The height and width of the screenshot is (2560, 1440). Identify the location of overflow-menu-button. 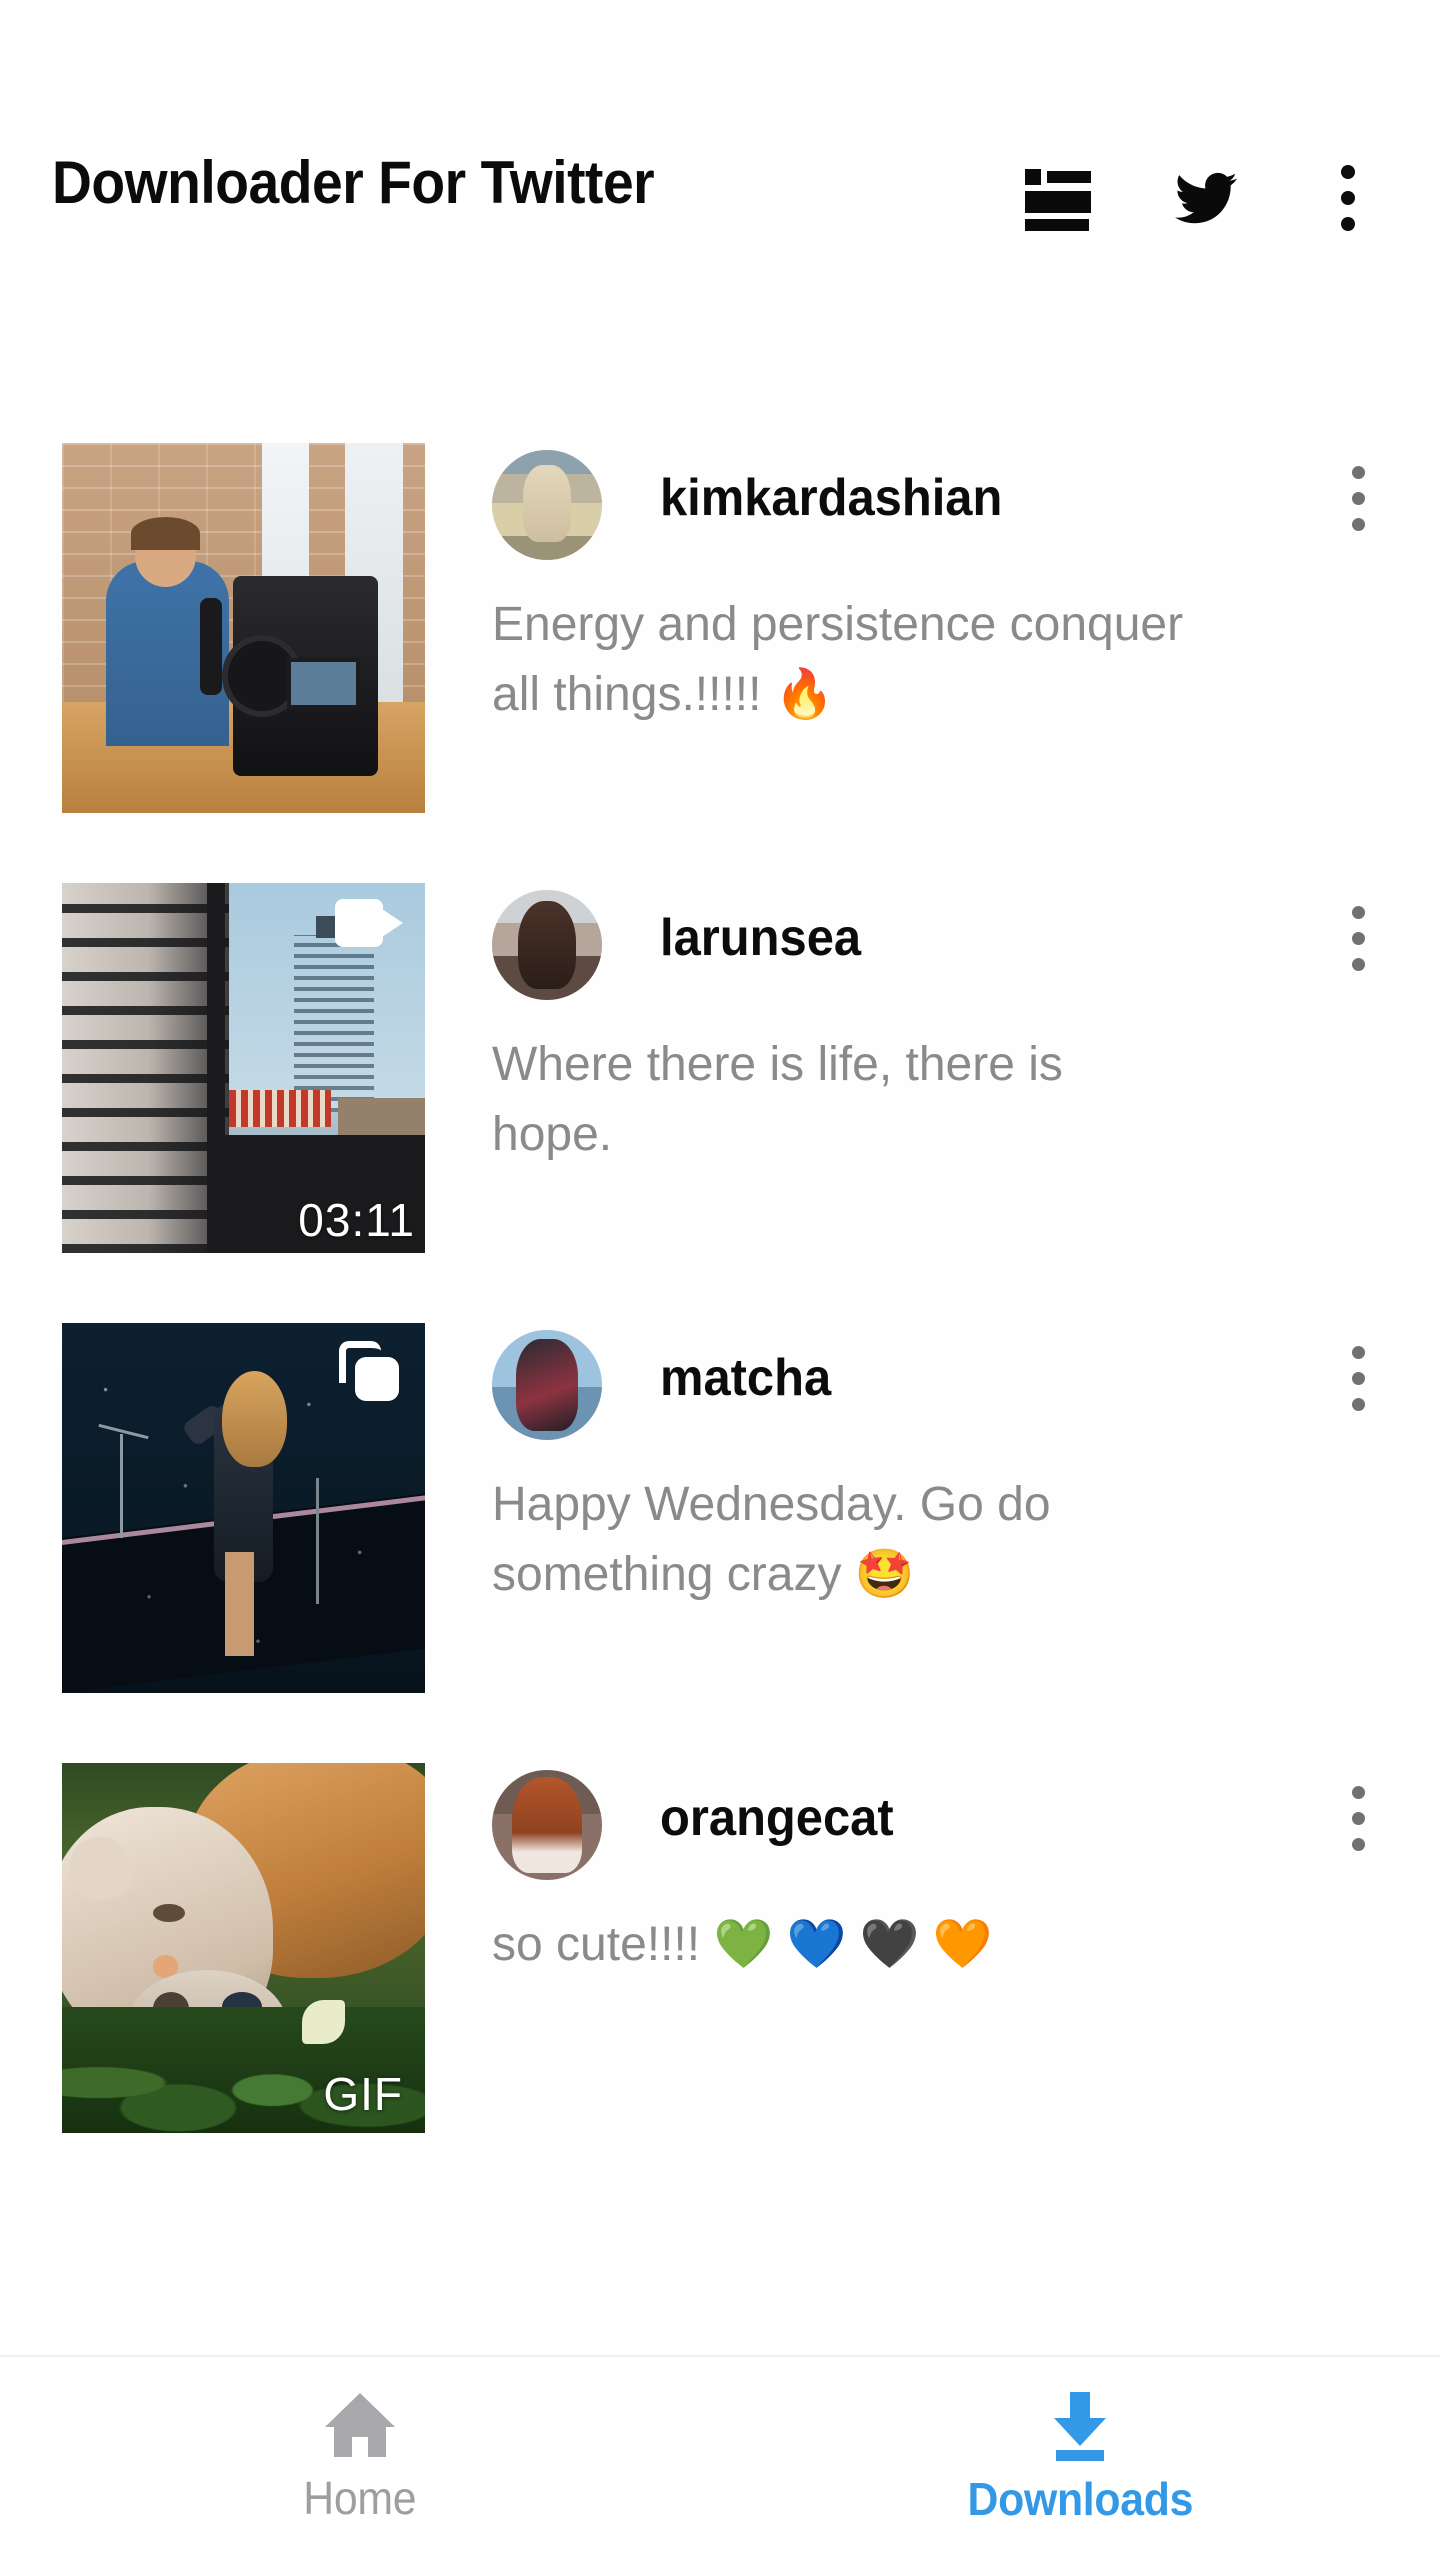
(1348, 198).